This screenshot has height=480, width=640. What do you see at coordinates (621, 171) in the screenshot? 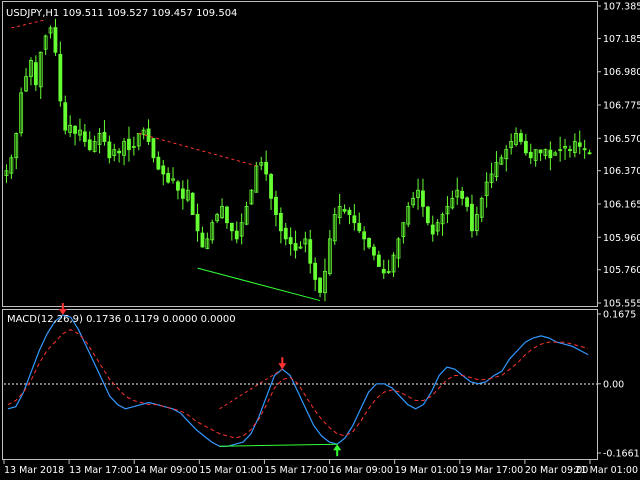
I see `price-tick-label: 106.370` at bounding box center [621, 171].